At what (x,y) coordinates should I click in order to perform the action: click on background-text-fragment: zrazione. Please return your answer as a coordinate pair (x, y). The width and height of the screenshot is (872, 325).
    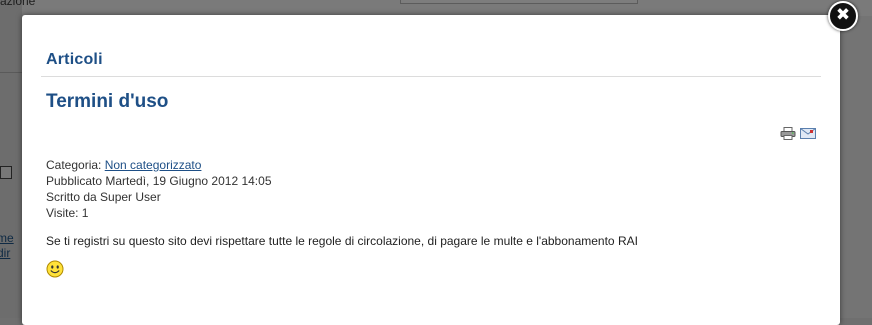
    Looking at the image, I should click on (18, 4).